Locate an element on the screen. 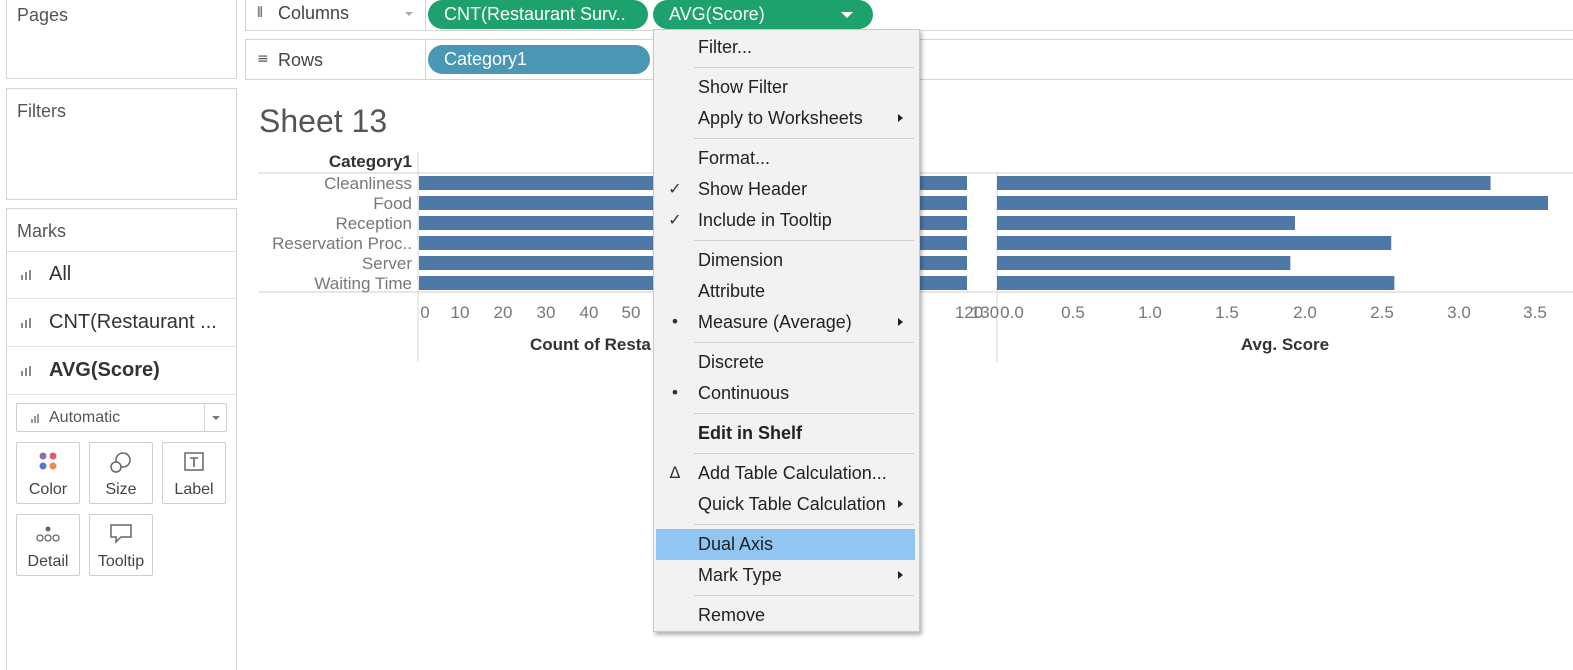 The height and width of the screenshot is (670, 1573). avg-score-pill: AVG(Score) is located at coordinates (763, 14).